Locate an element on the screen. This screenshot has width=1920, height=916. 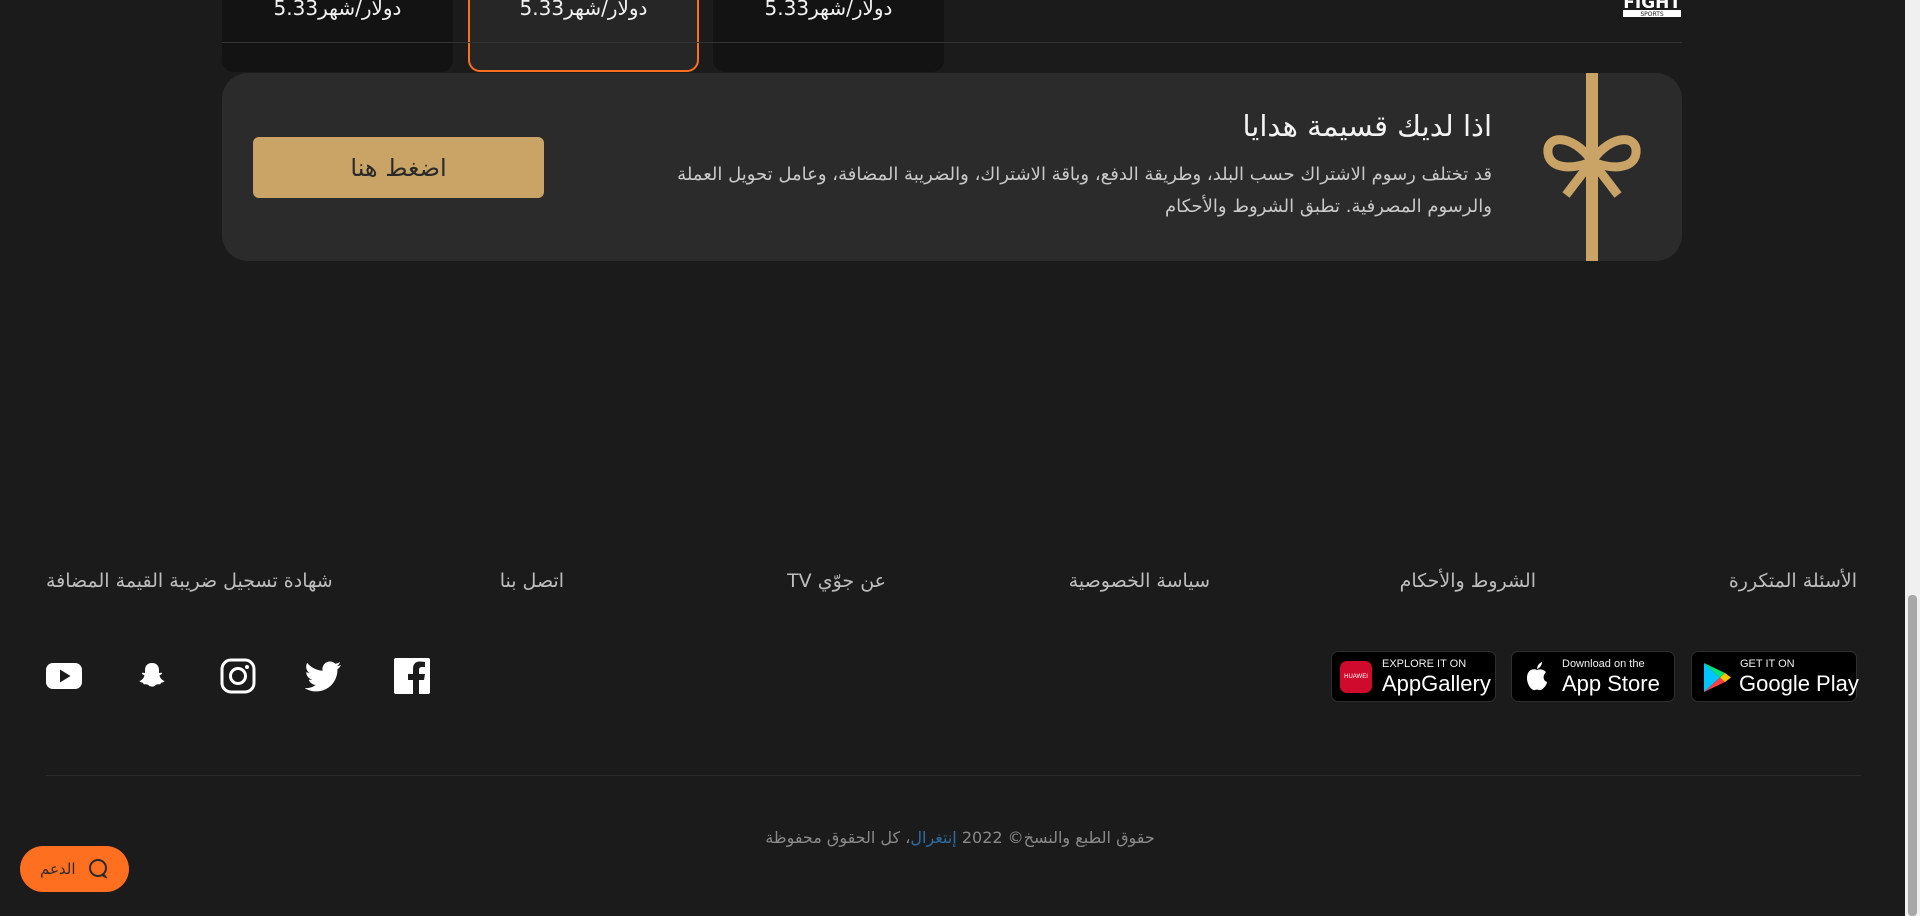
footer-link-faq: الأسئلة المتكررة is located at coordinates (1793, 581).